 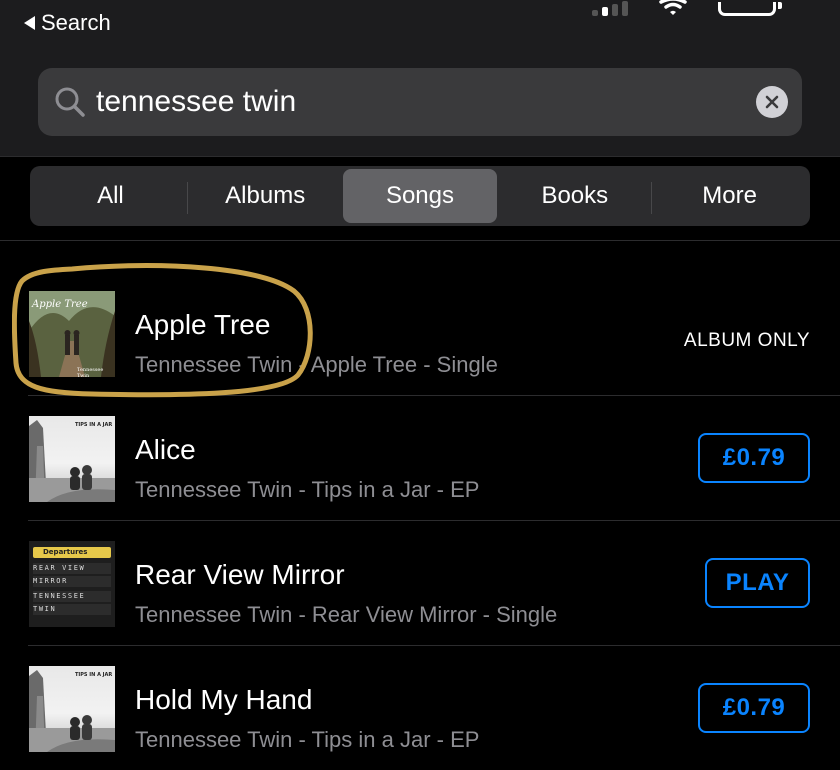 I want to click on album-only-label: ALBUM ONLY, so click(x=746, y=340).